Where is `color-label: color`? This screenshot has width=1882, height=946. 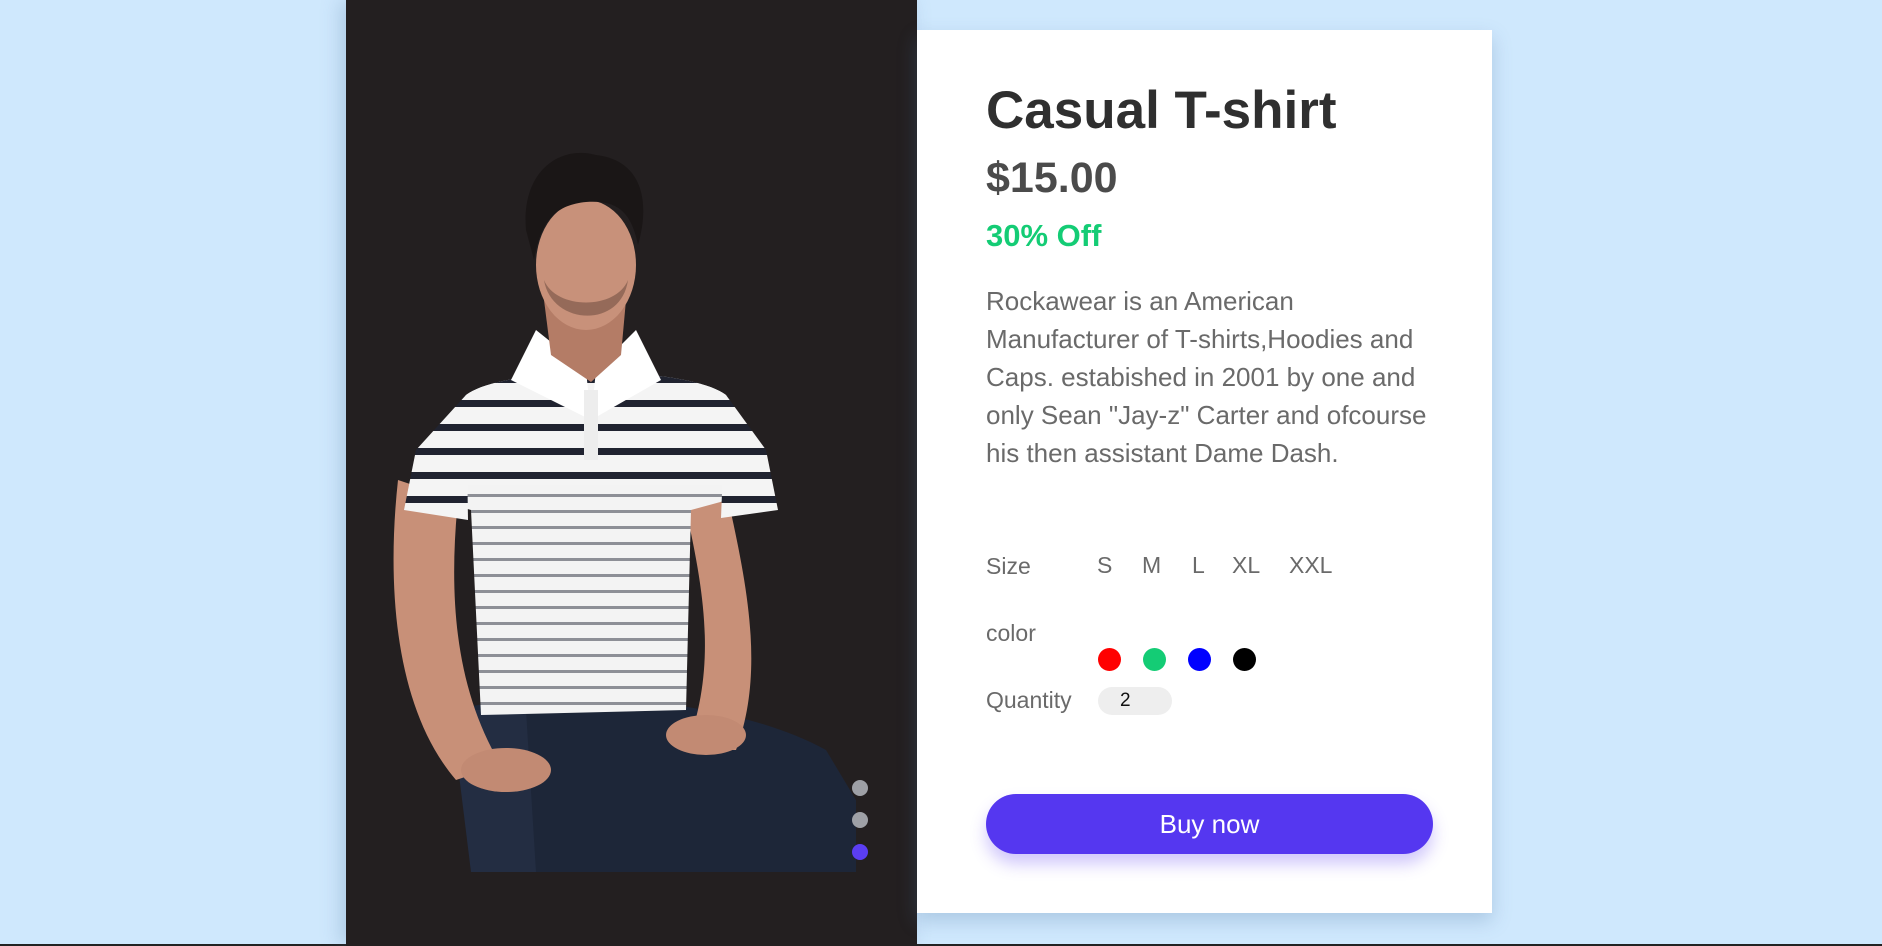
color-label: color is located at coordinates (1011, 633).